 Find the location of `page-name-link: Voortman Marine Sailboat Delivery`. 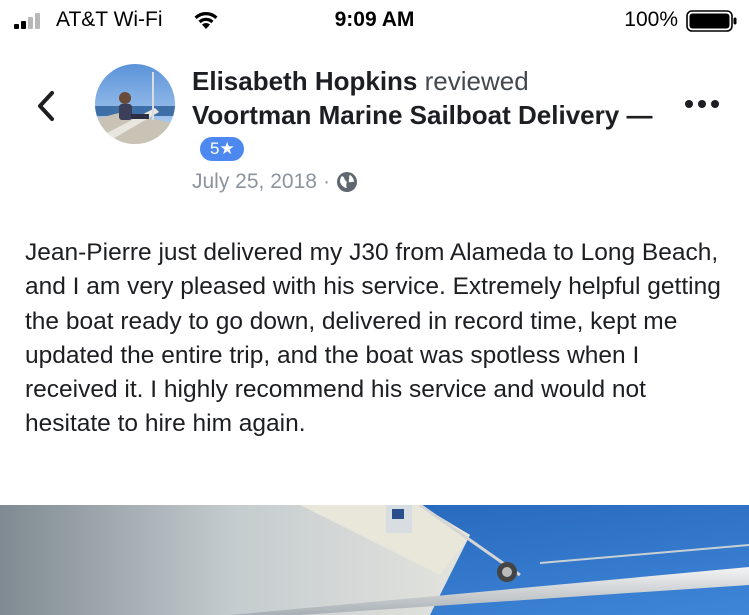

page-name-link: Voortman Marine Sailboat Delivery is located at coordinates (405, 115).